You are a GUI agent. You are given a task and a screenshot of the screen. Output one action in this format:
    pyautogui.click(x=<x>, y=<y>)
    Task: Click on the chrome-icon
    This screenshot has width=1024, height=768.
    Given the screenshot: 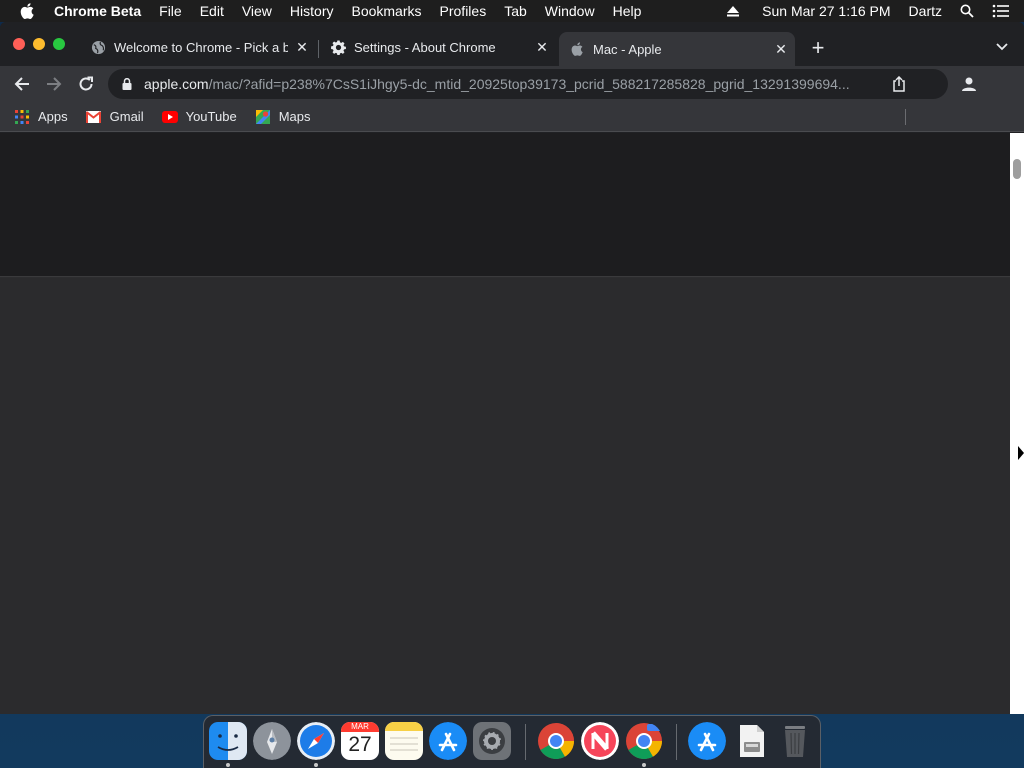 What is the action you would take?
    pyautogui.click(x=556, y=741)
    